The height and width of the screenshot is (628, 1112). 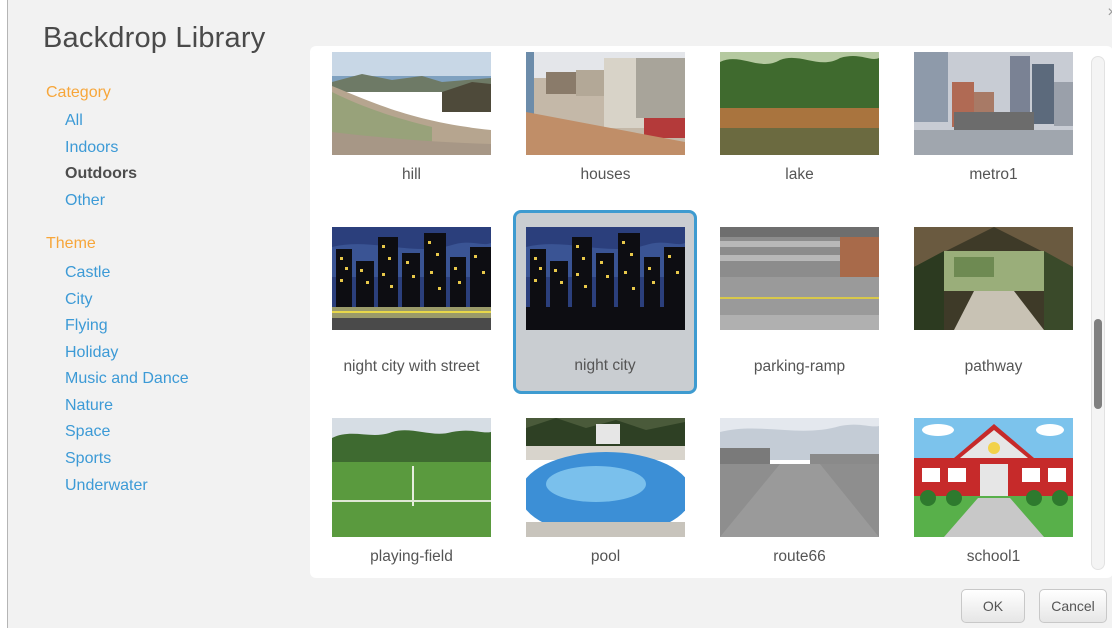 What do you see at coordinates (154, 38) in the screenshot?
I see `dialog-title: Backdrop Library` at bounding box center [154, 38].